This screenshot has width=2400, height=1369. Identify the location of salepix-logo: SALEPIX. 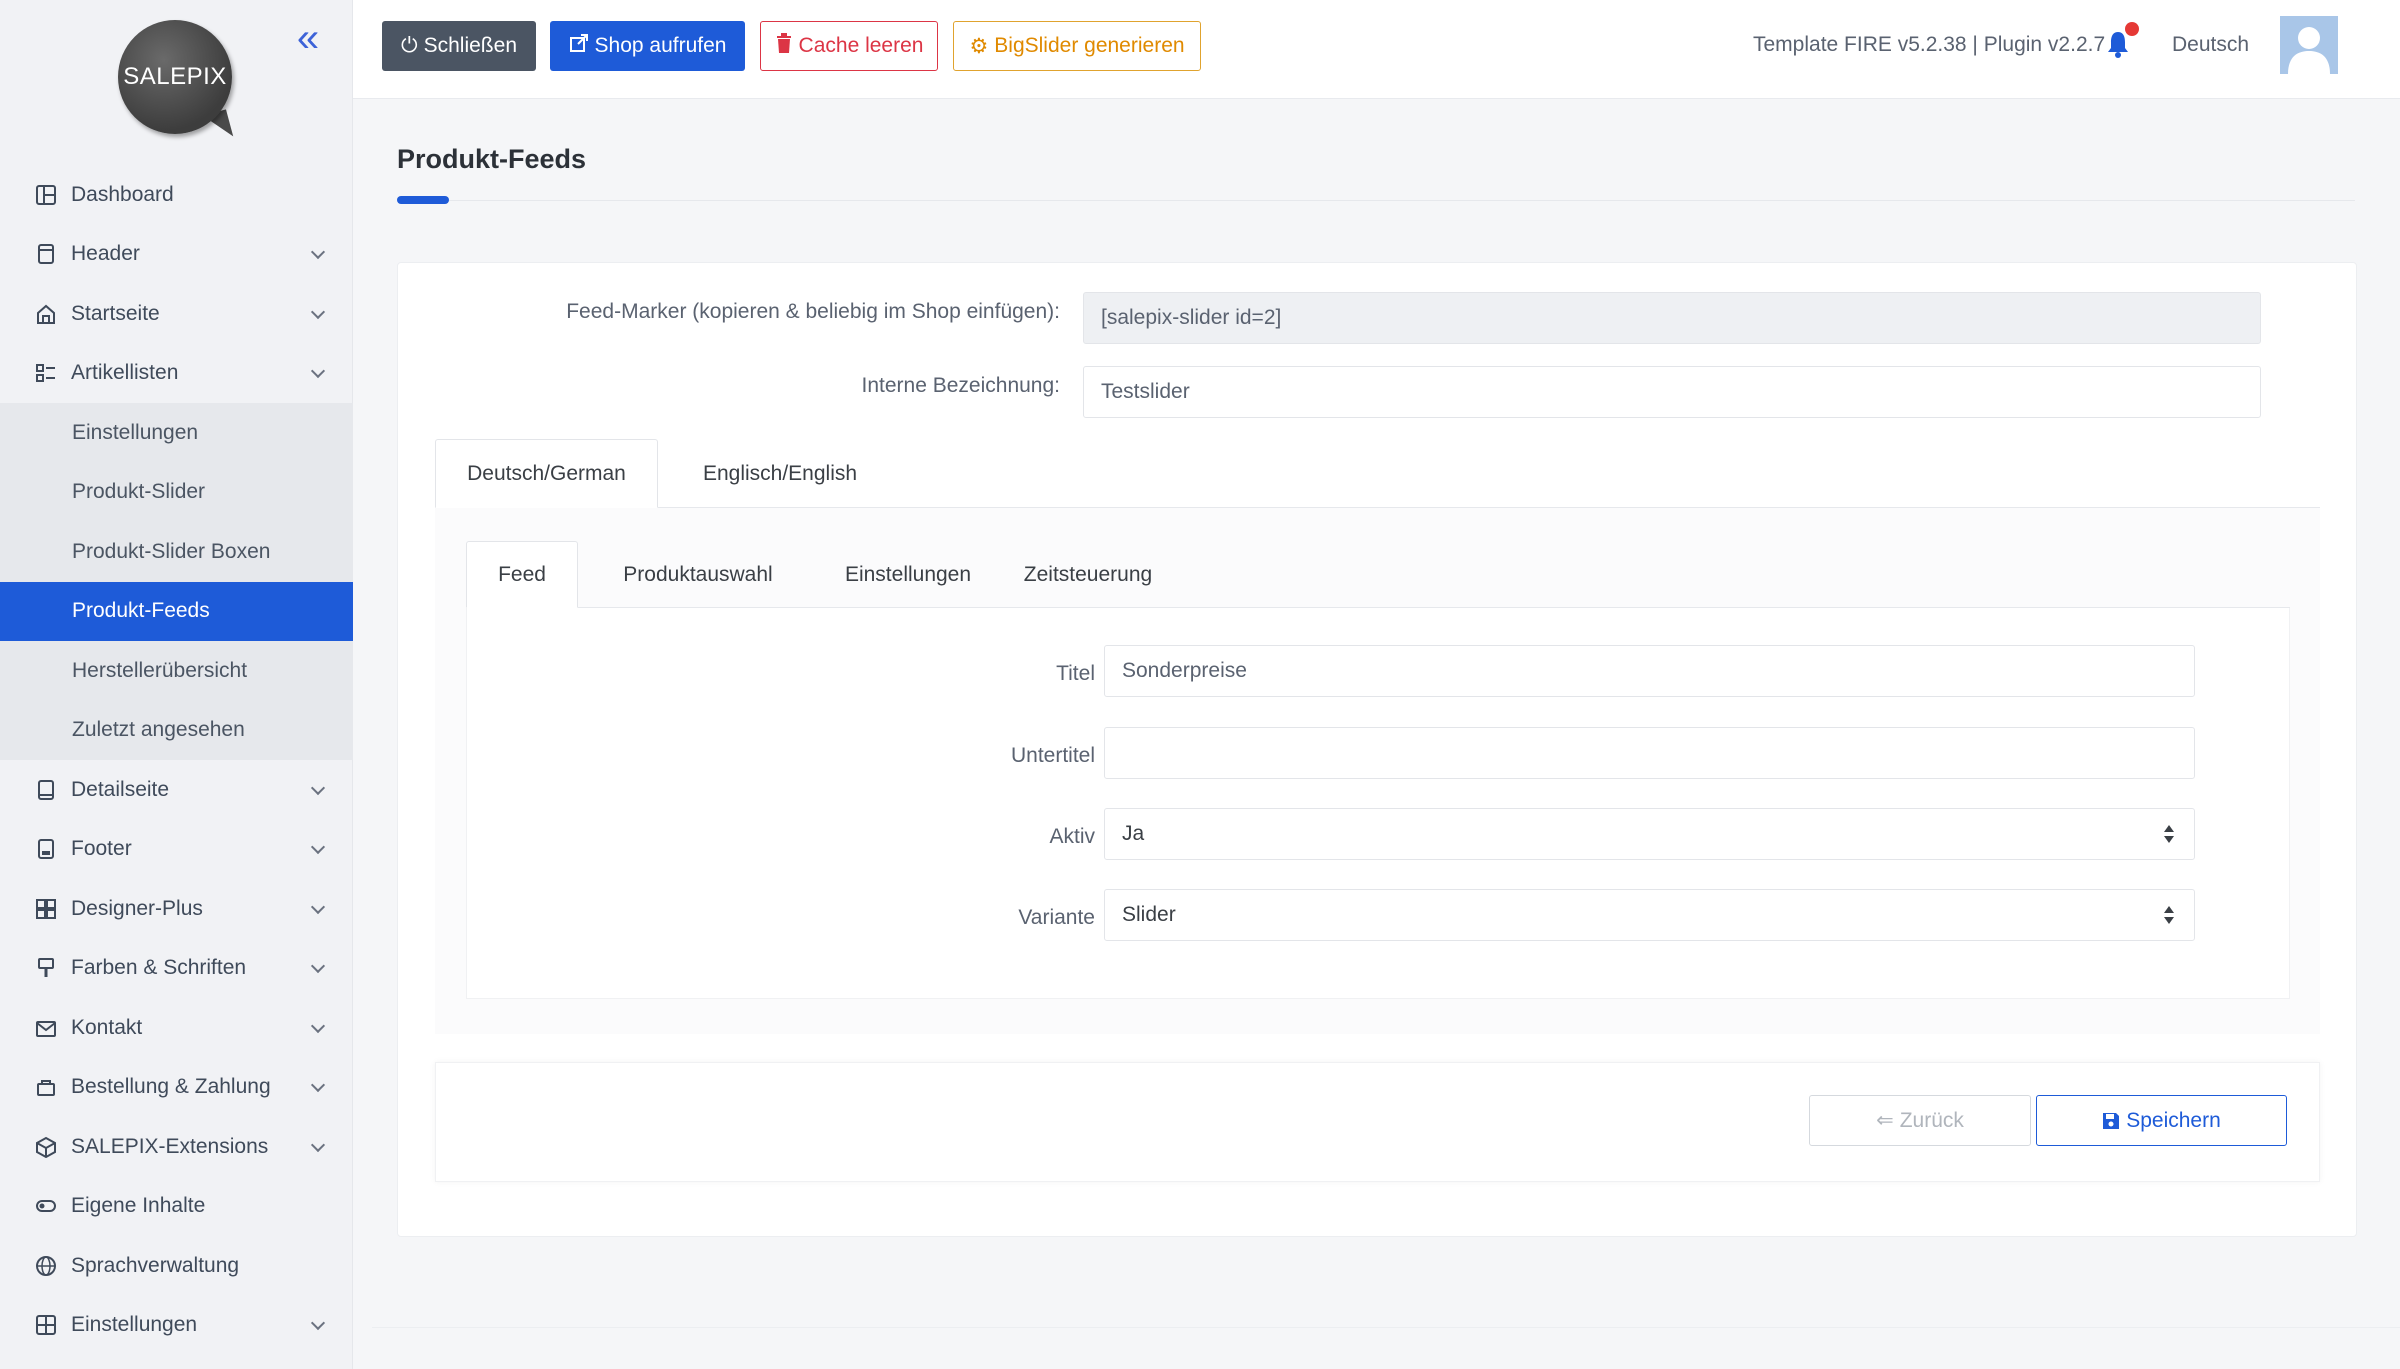
(178, 81).